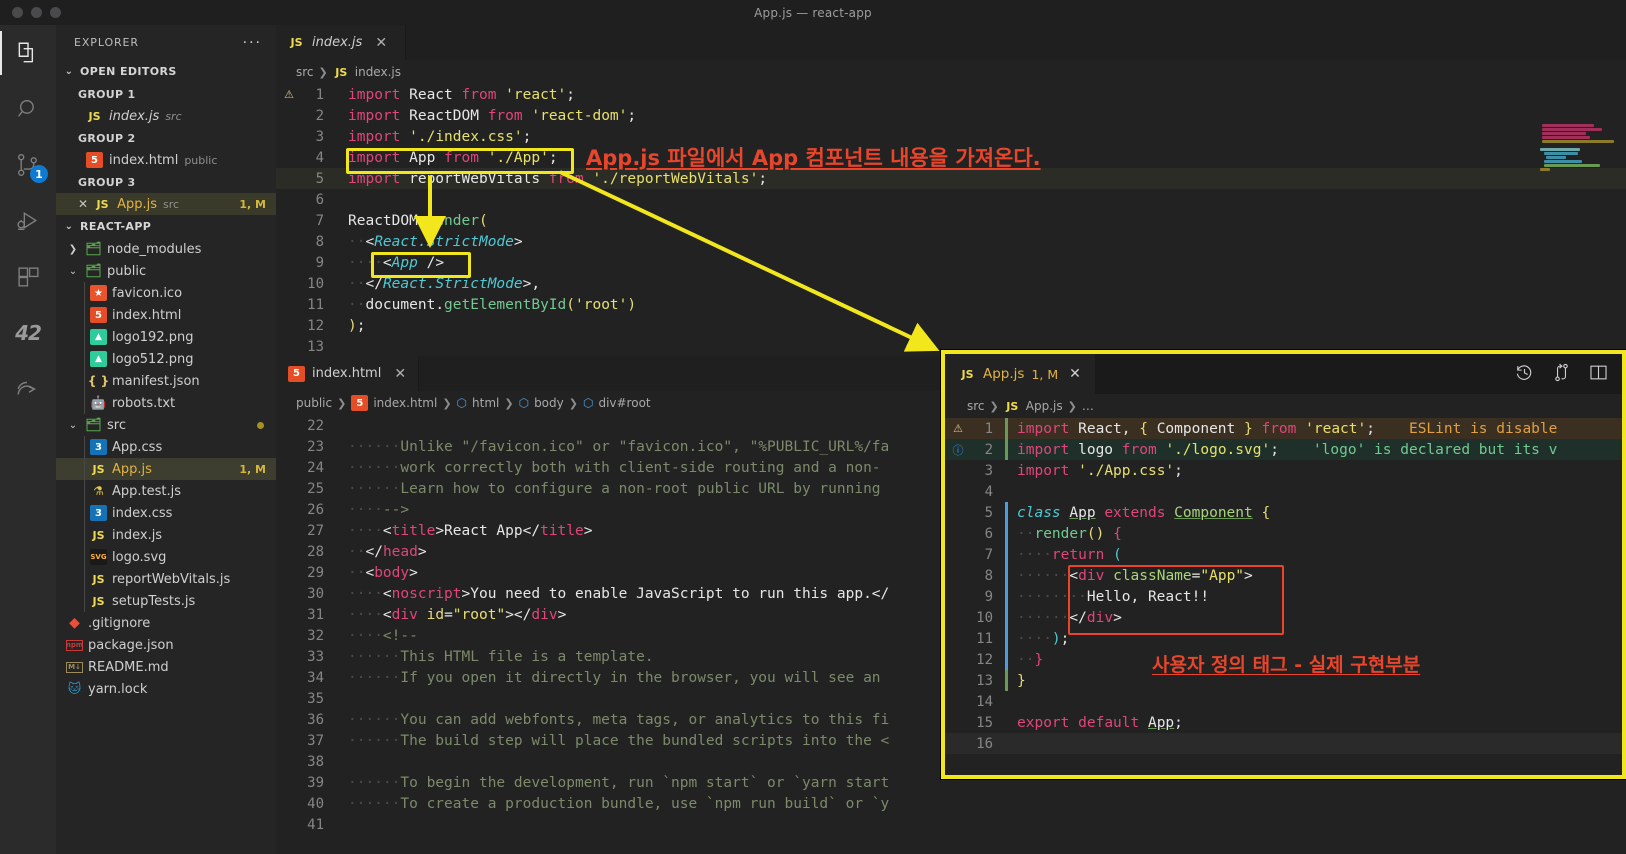 Image resolution: width=1626 pixels, height=854 pixels. I want to click on tree-file-yarn.lock: 🐱 yarn.lock, so click(166, 689).